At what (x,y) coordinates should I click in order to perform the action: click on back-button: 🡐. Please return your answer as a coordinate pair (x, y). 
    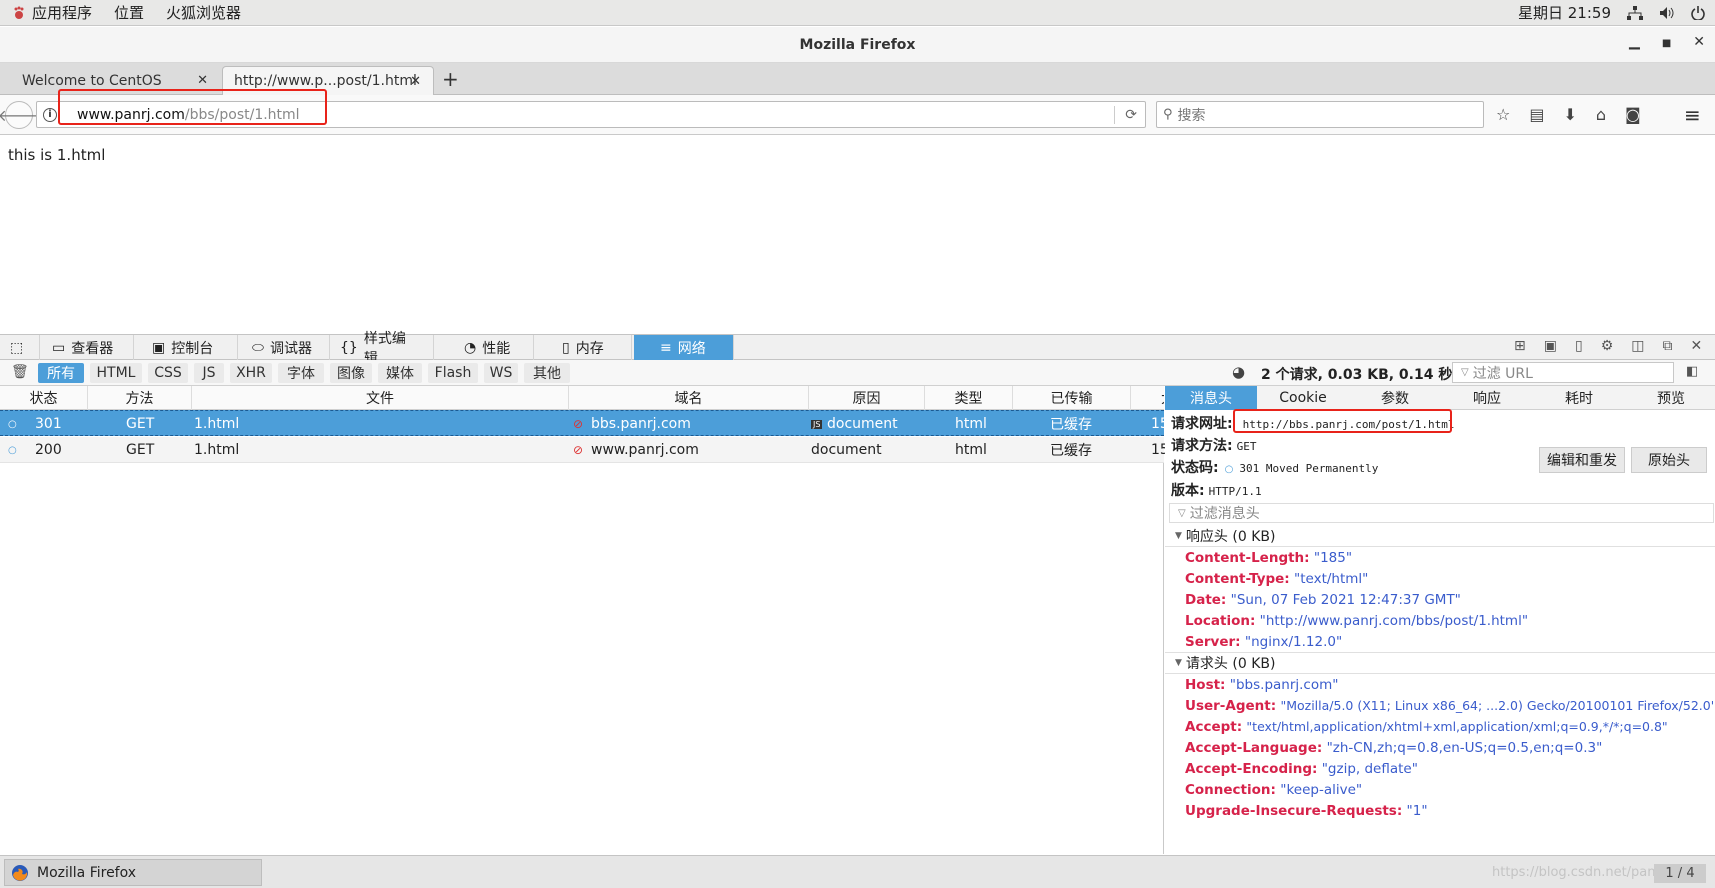
    Looking at the image, I should click on (20, 115).